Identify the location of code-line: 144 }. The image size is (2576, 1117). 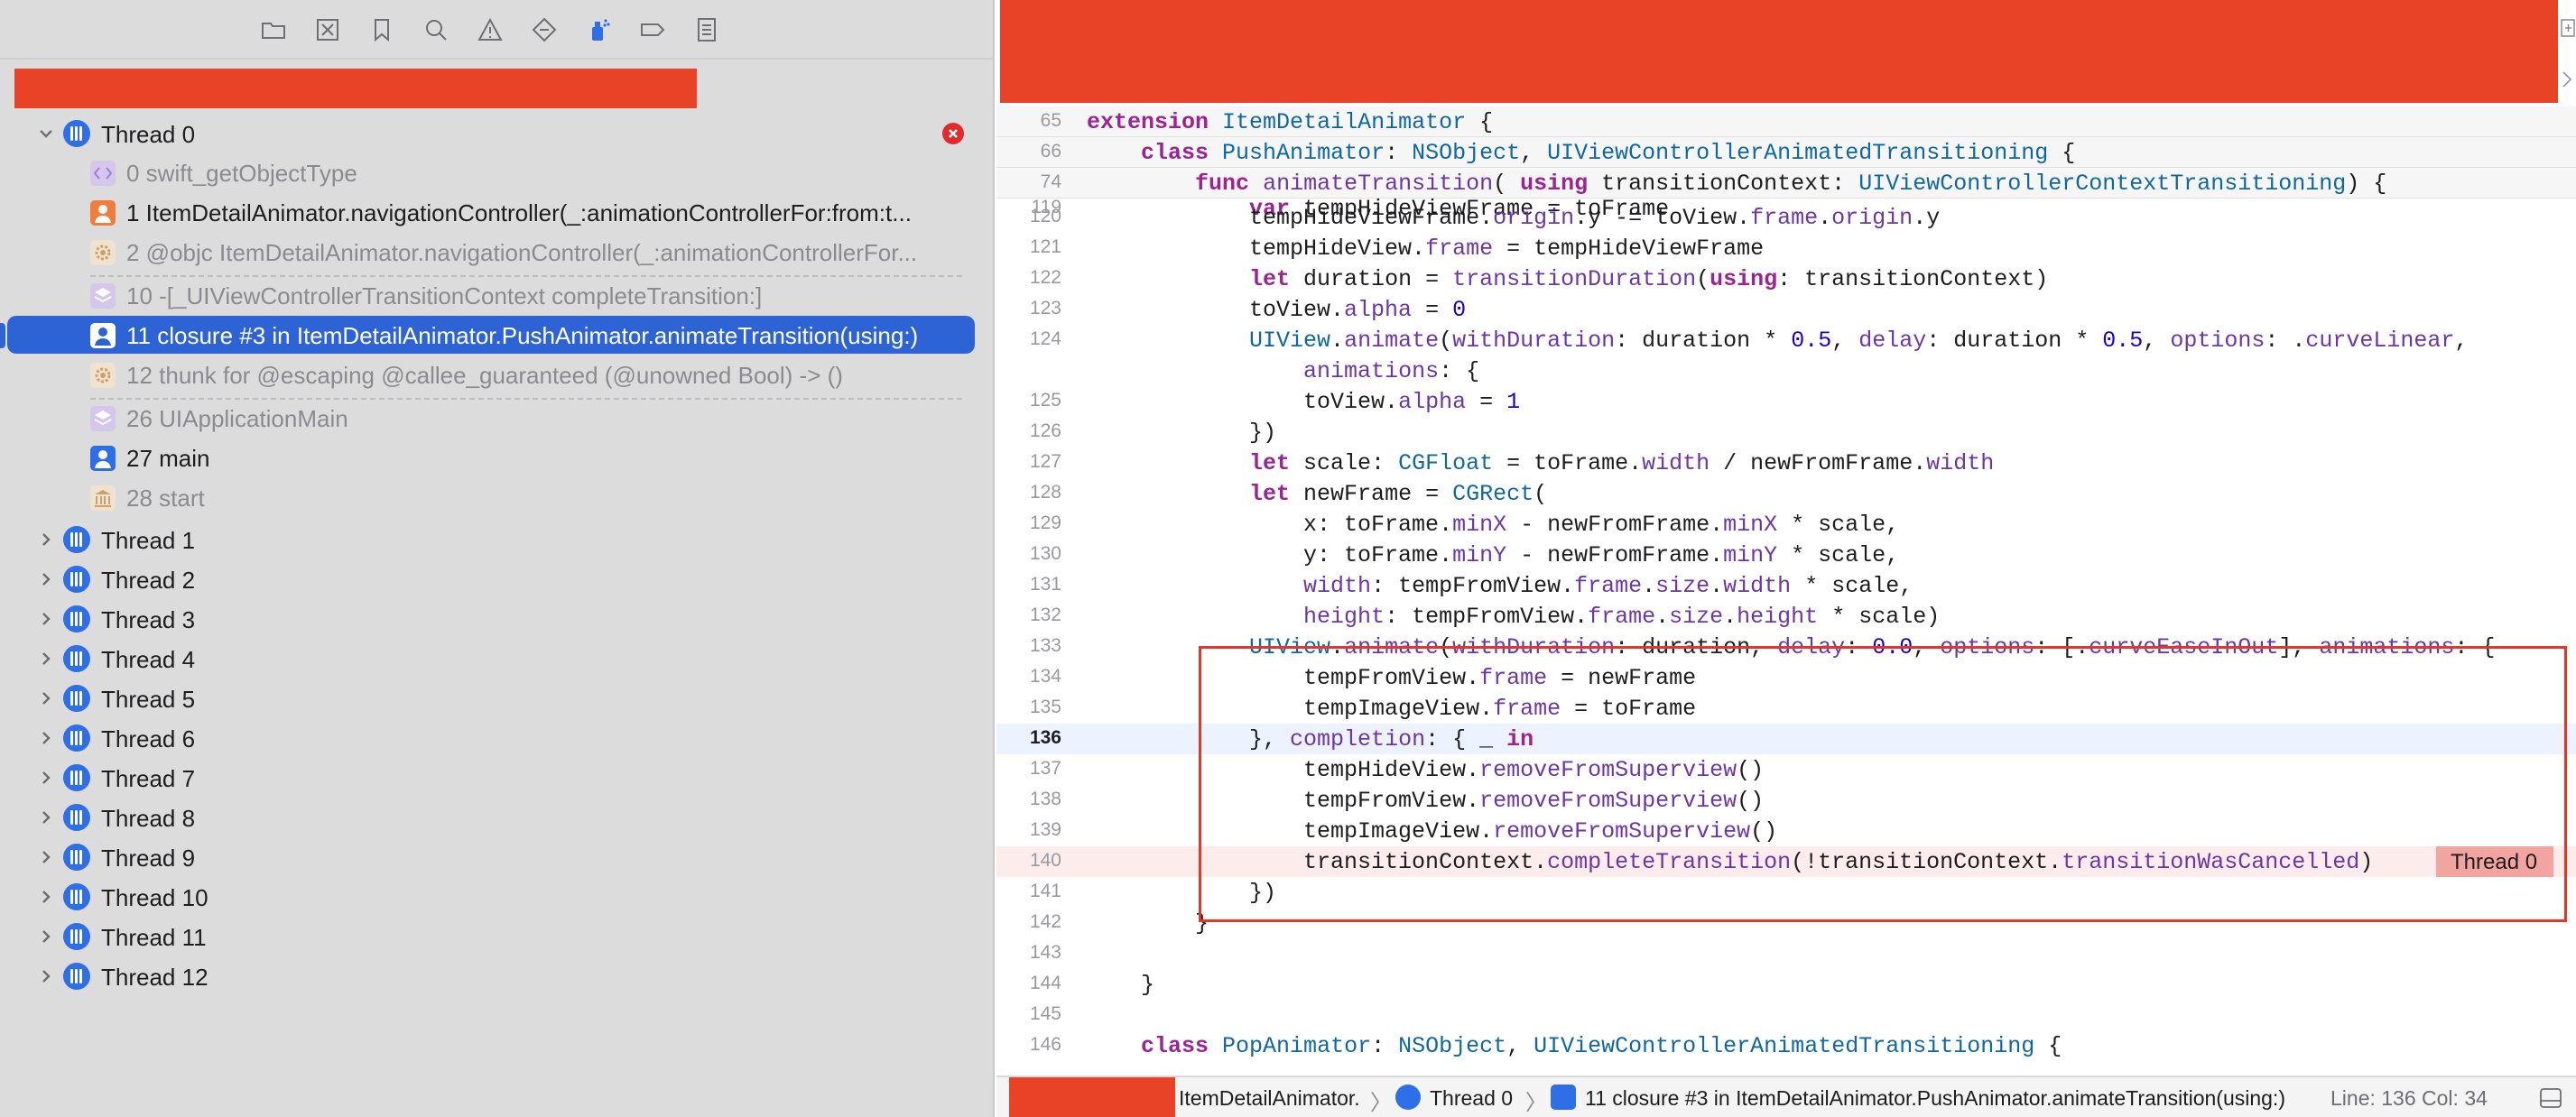
(1786, 984).